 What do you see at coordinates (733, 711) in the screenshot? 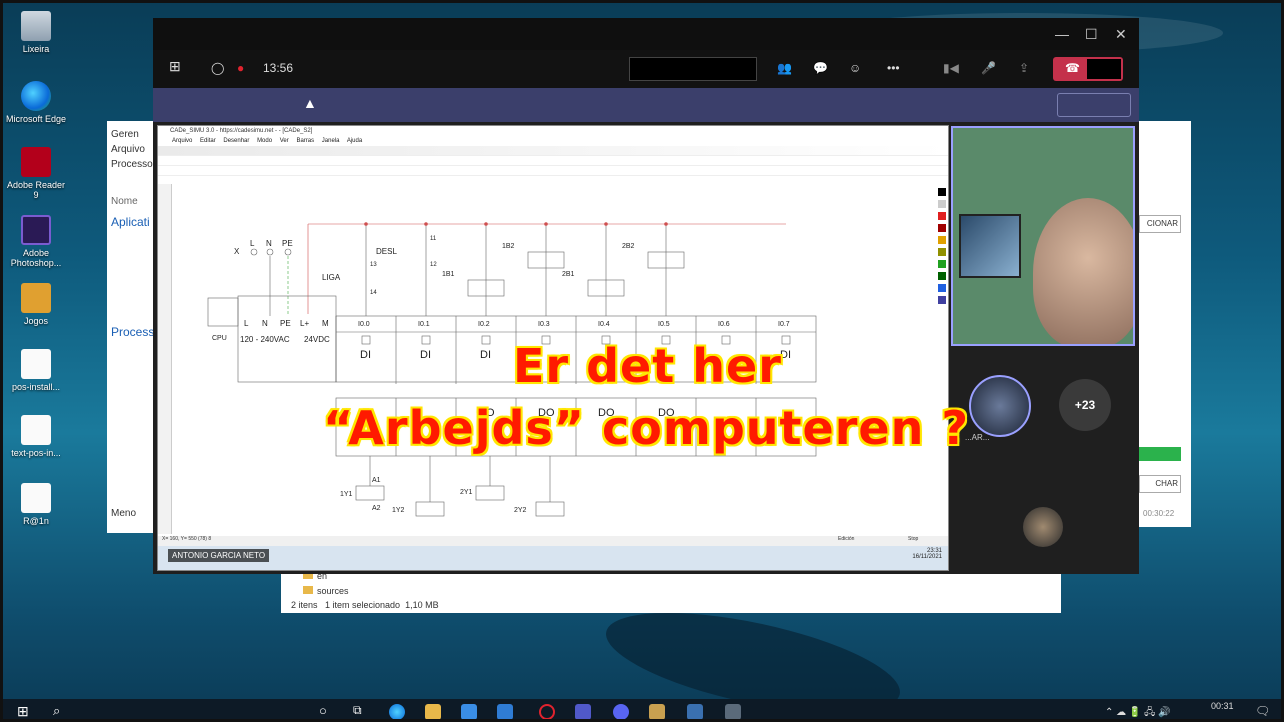
I see `app-icon` at bounding box center [733, 711].